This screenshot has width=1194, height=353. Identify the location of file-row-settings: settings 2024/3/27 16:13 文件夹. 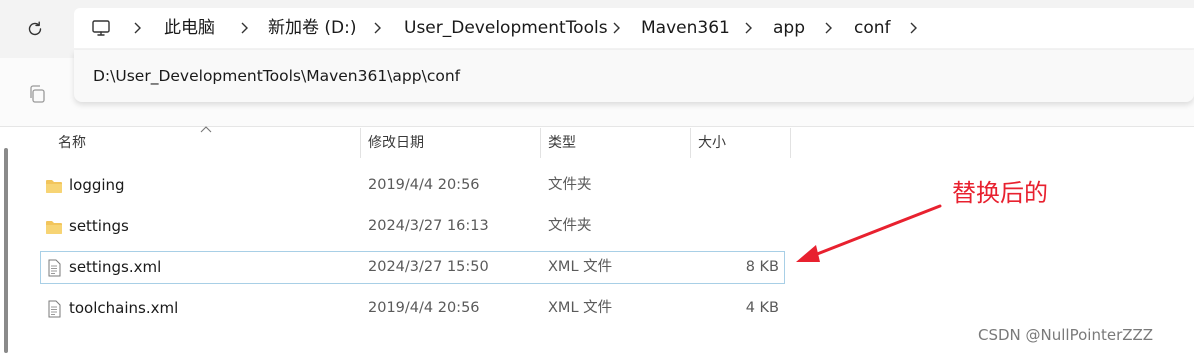
(412, 226).